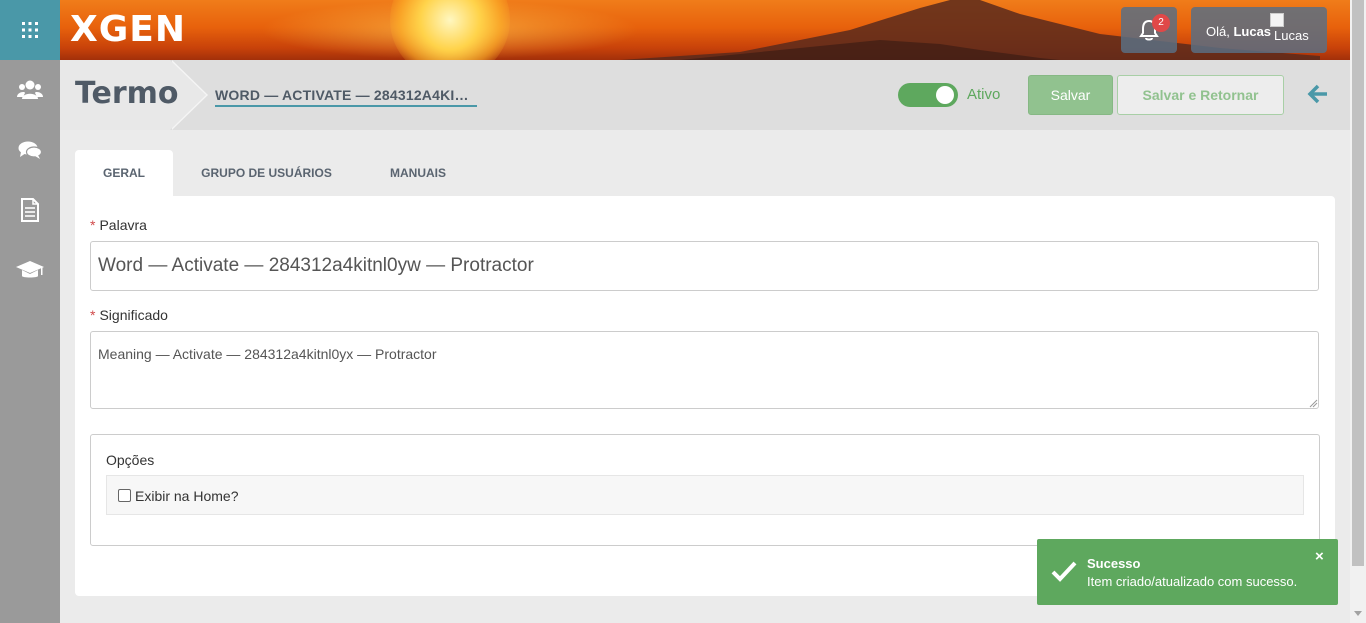 The image size is (1366, 623). I want to click on back-arrow-icon, so click(1318, 94).